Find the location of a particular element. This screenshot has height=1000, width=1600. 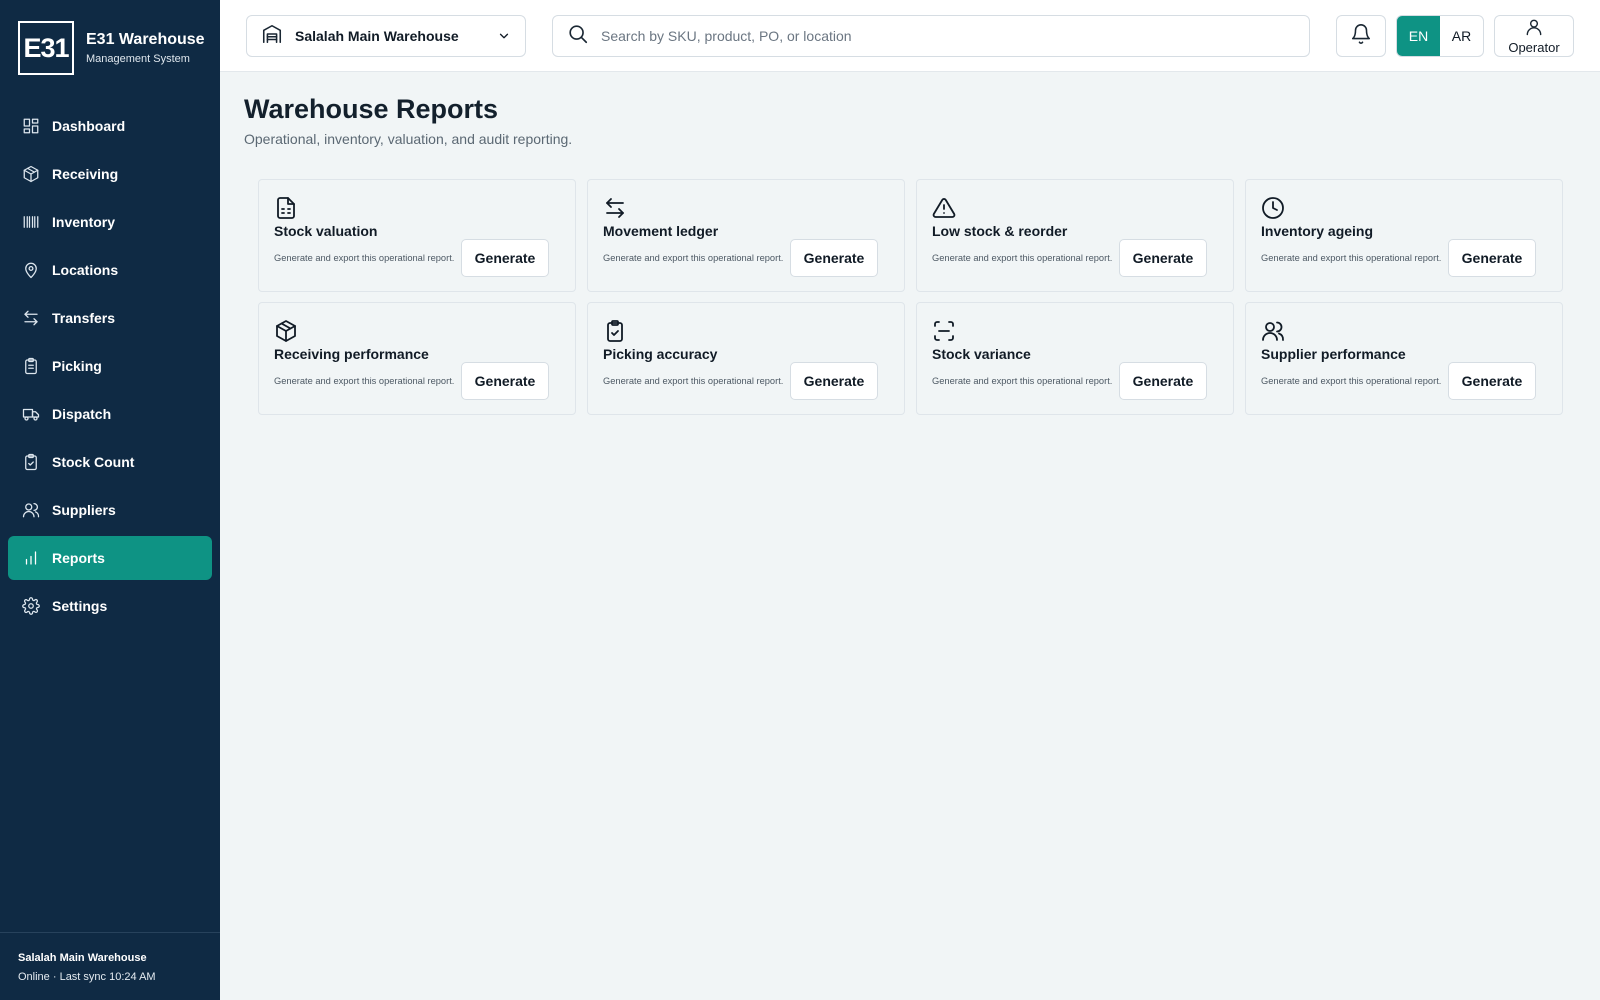

warehouse-select: Salalah Main Warehouse is located at coordinates (386, 36).